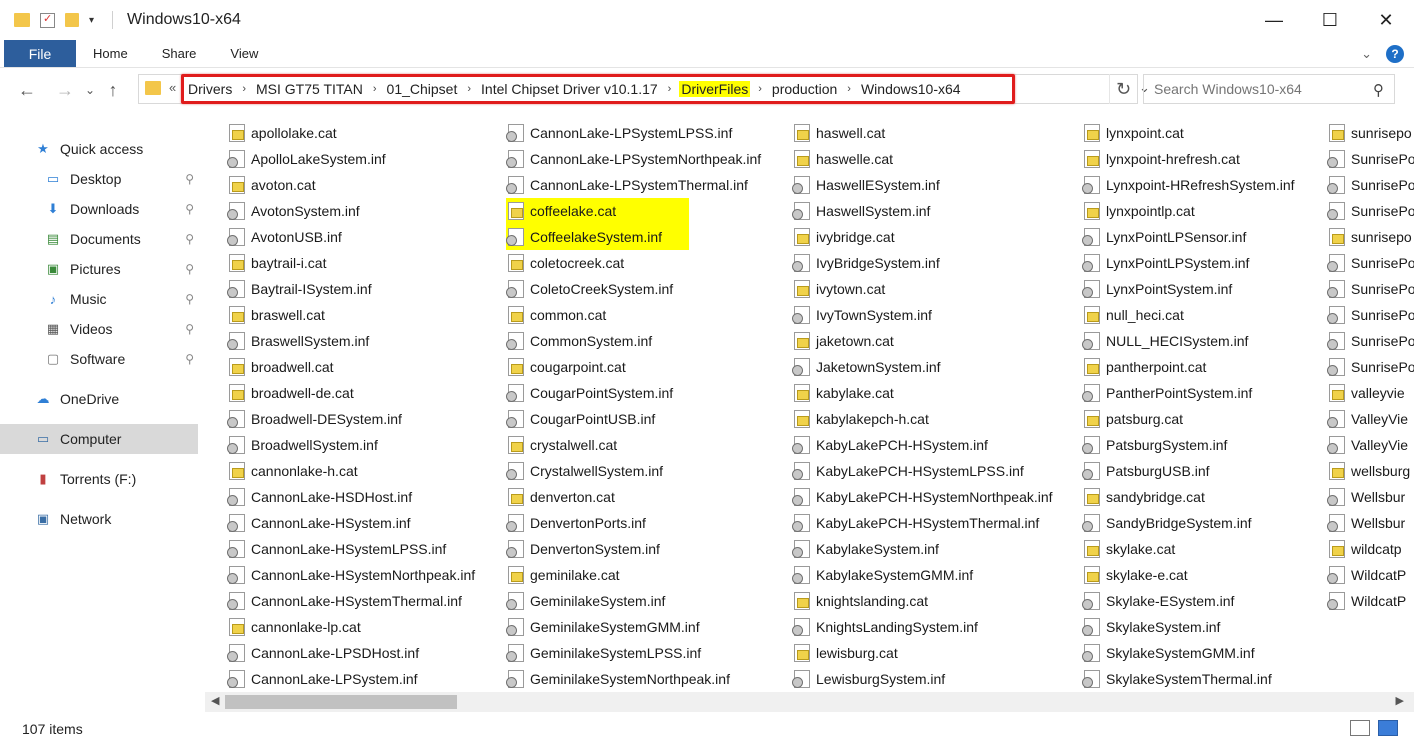 The width and height of the screenshot is (1414, 746). Describe the element at coordinates (1188, 523) in the screenshot. I see `file-item: SandyBridgeSystem.inf` at that location.